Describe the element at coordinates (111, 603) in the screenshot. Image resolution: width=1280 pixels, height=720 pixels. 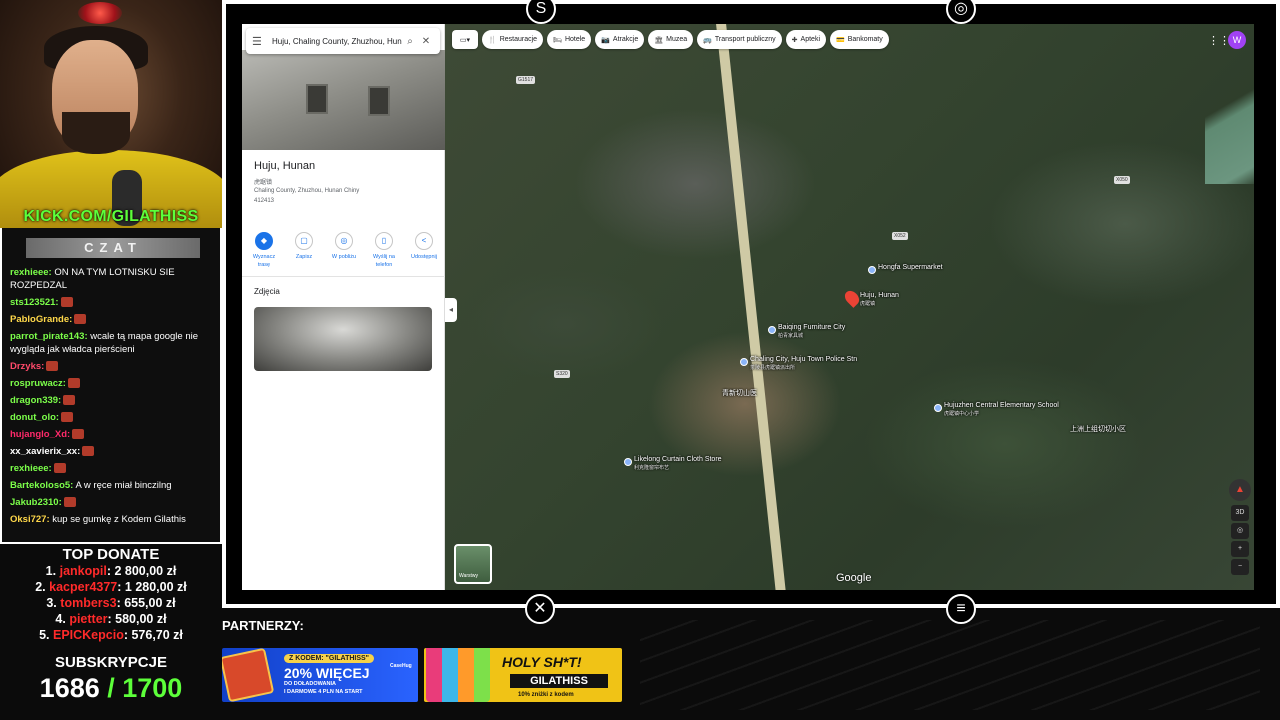
I see `donate-list: 1. jankopil: 2 800,00 zł 2. kacper4377` at that location.